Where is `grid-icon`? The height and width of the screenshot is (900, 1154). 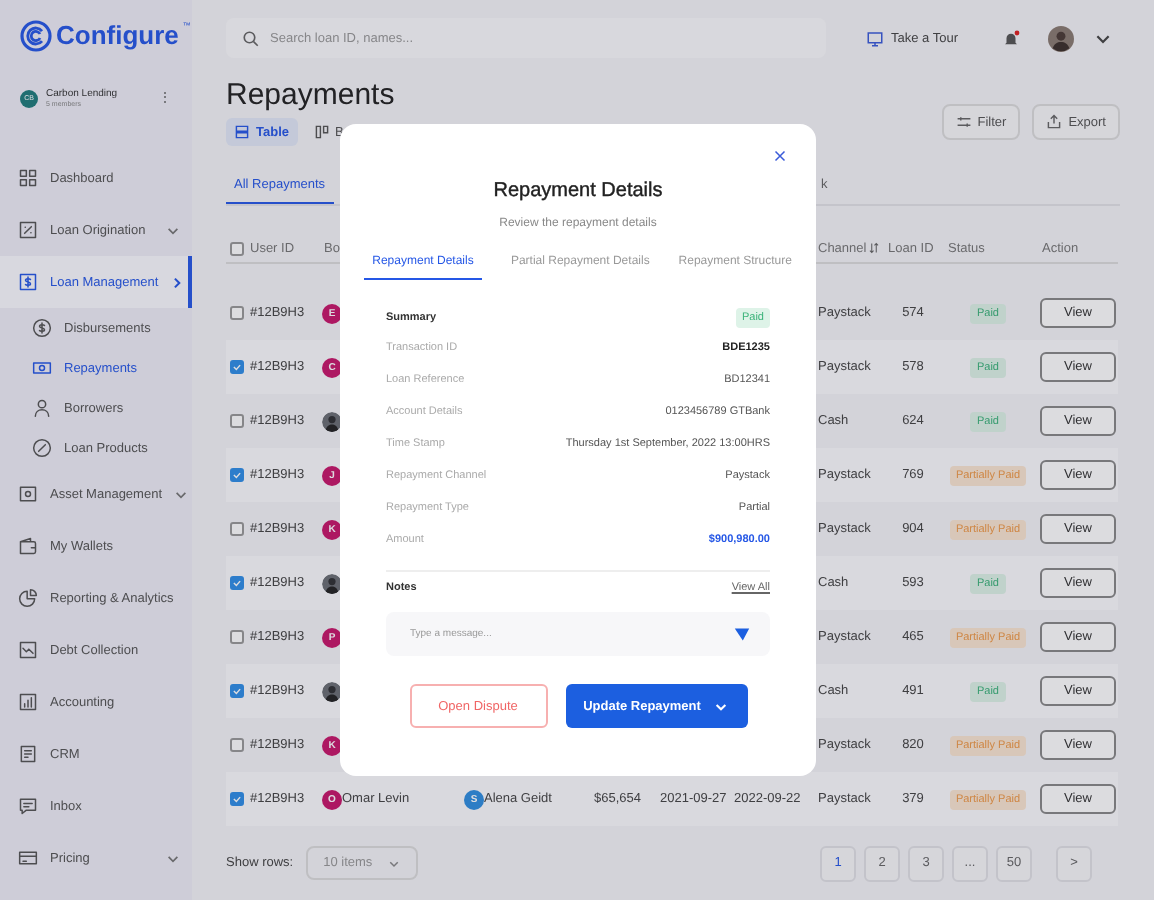 grid-icon is located at coordinates (28, 178).